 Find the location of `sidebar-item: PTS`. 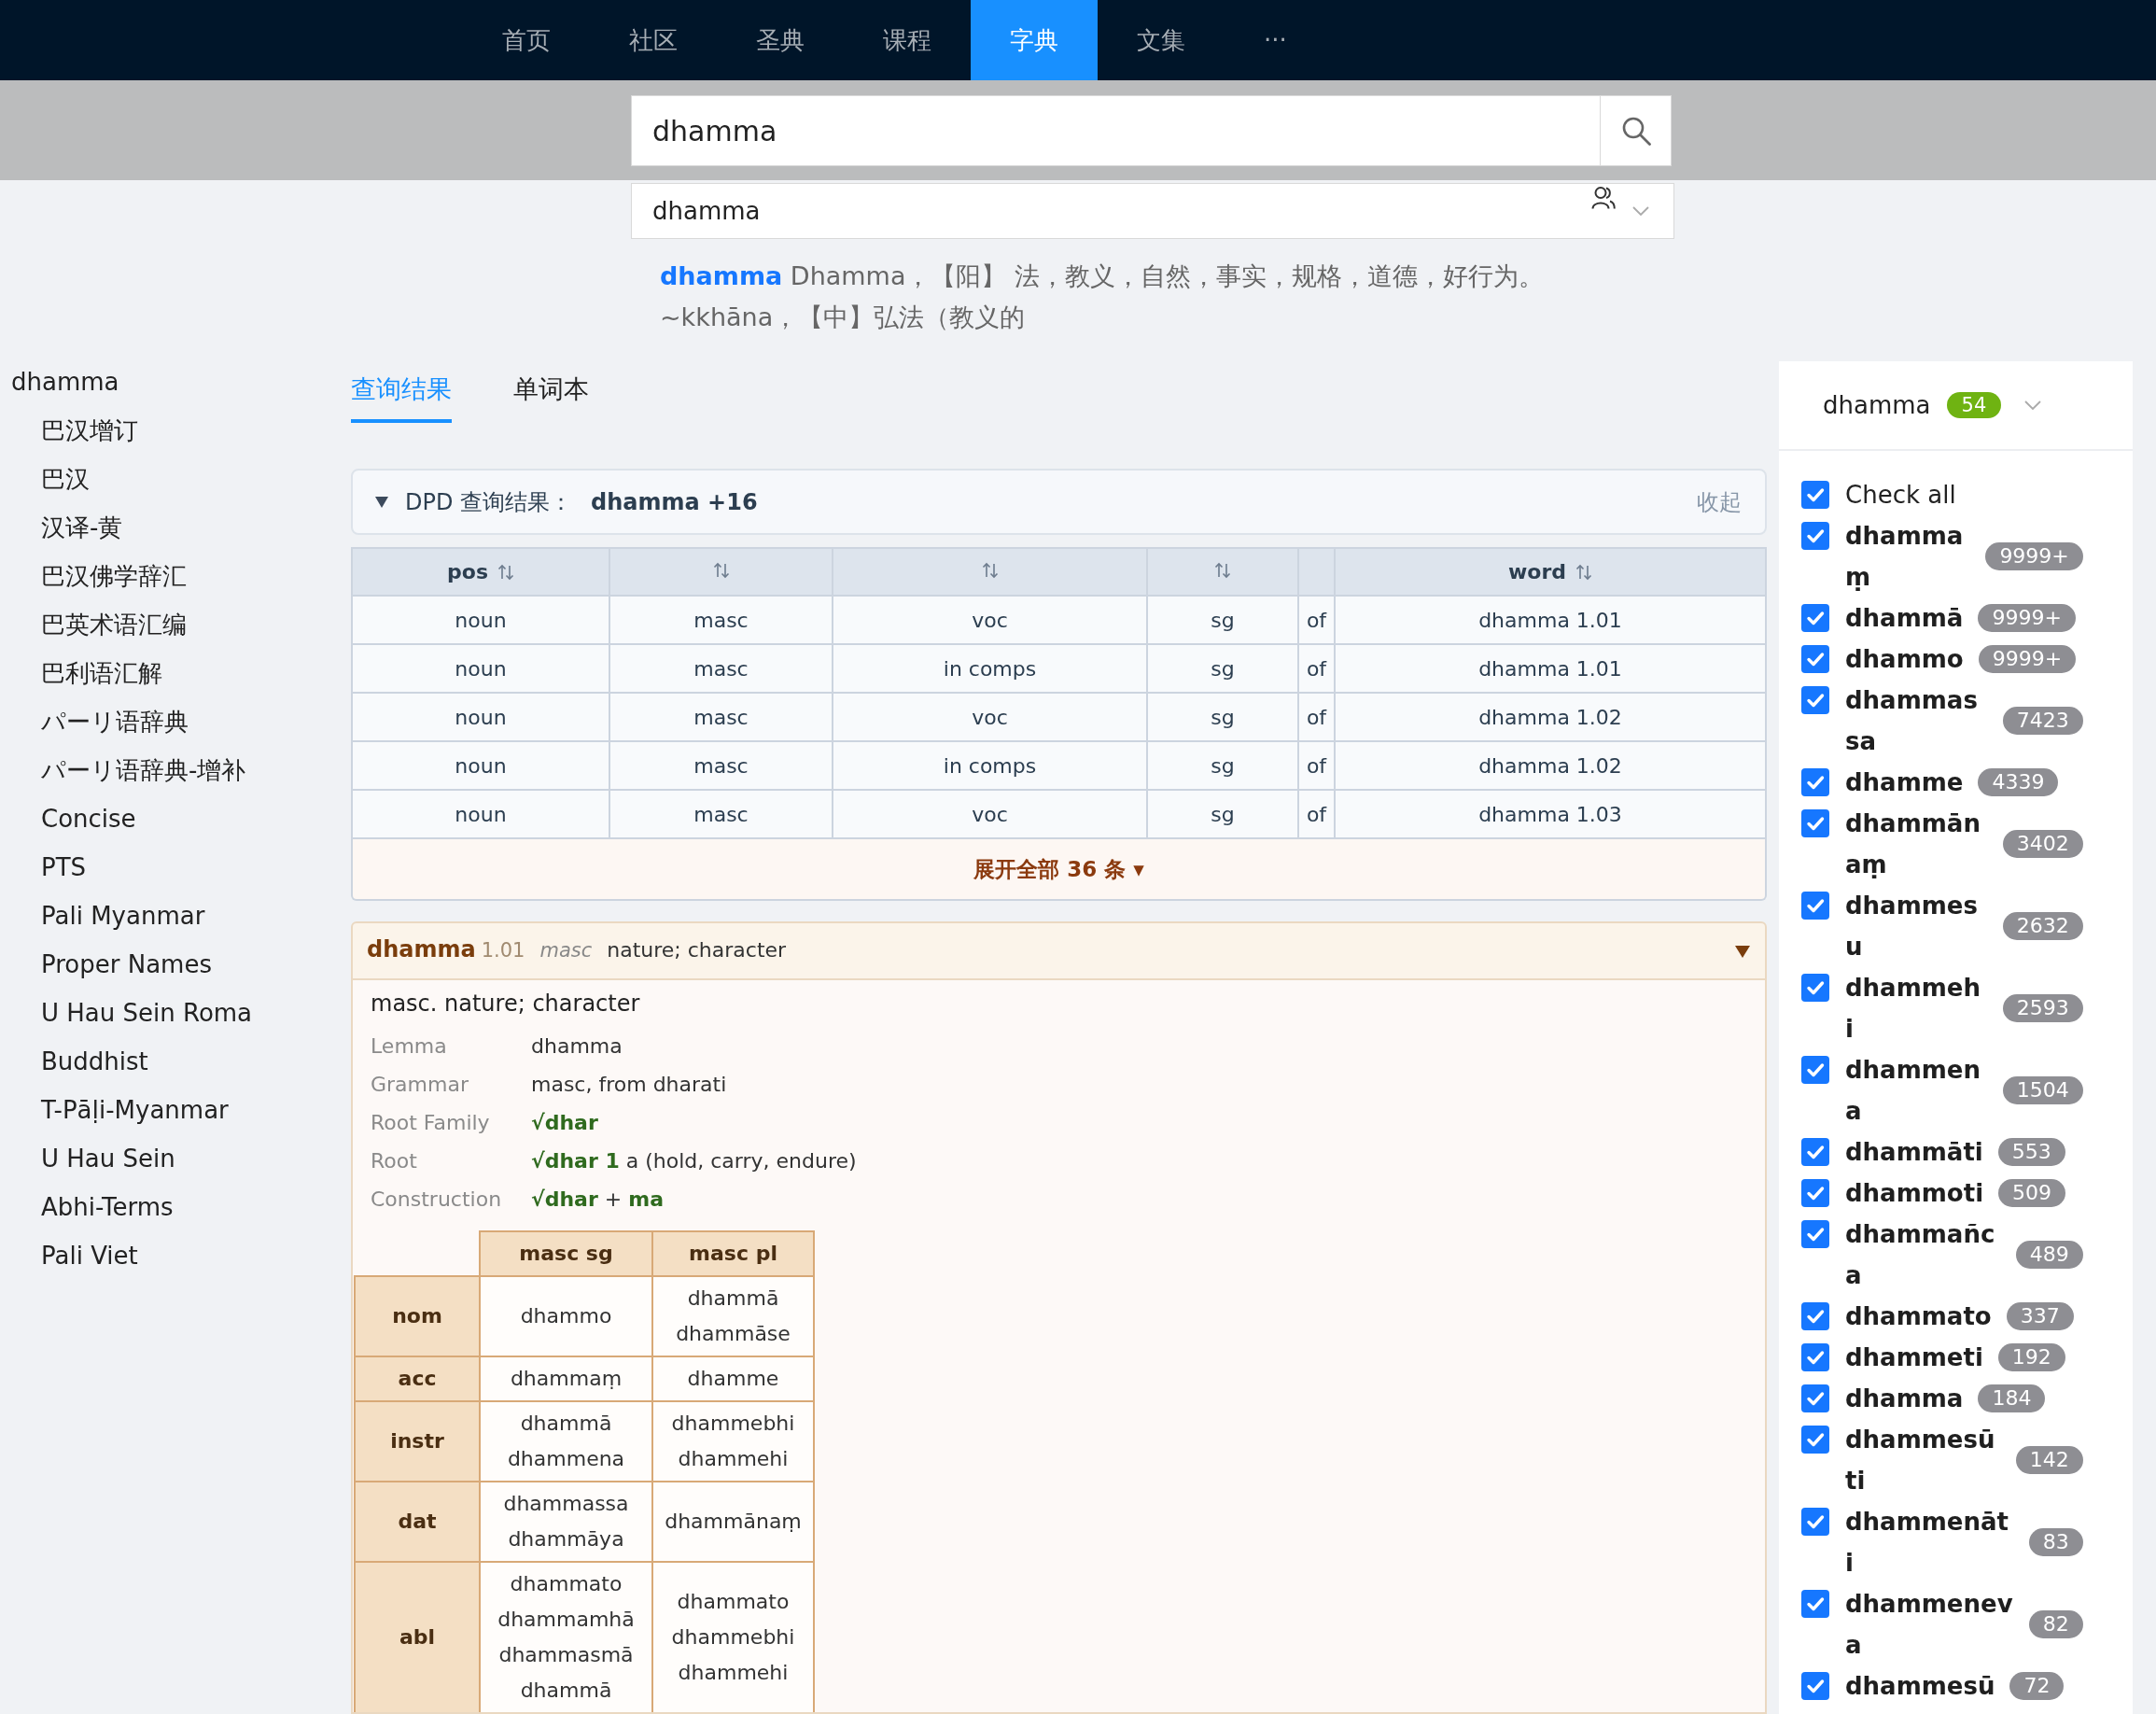

sidebar-item: PTS is located at coordinates (64, 868).